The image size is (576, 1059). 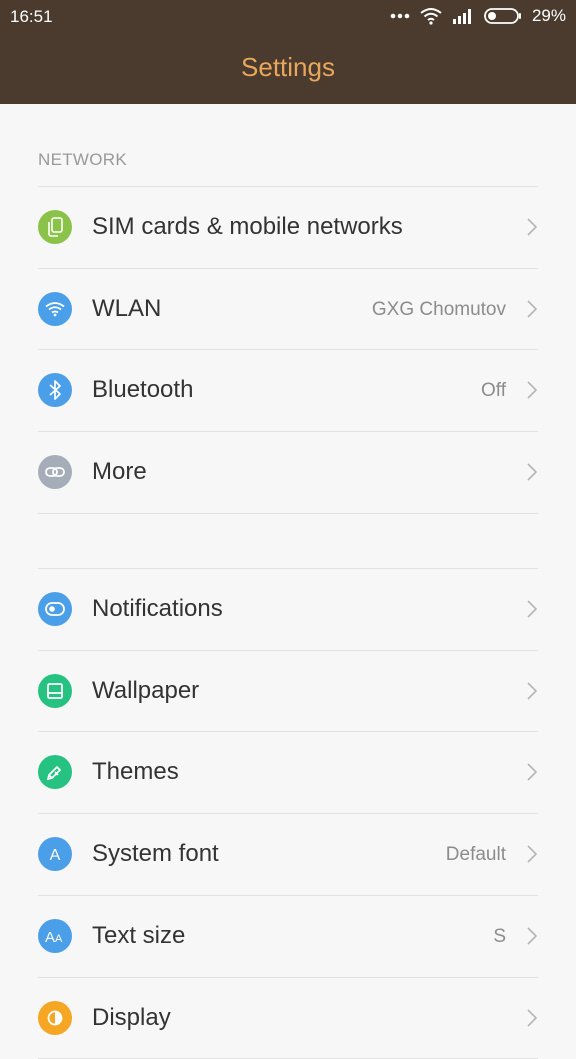 I want to click on status-bar: 16:51 29%, so click(x=288, y=17).